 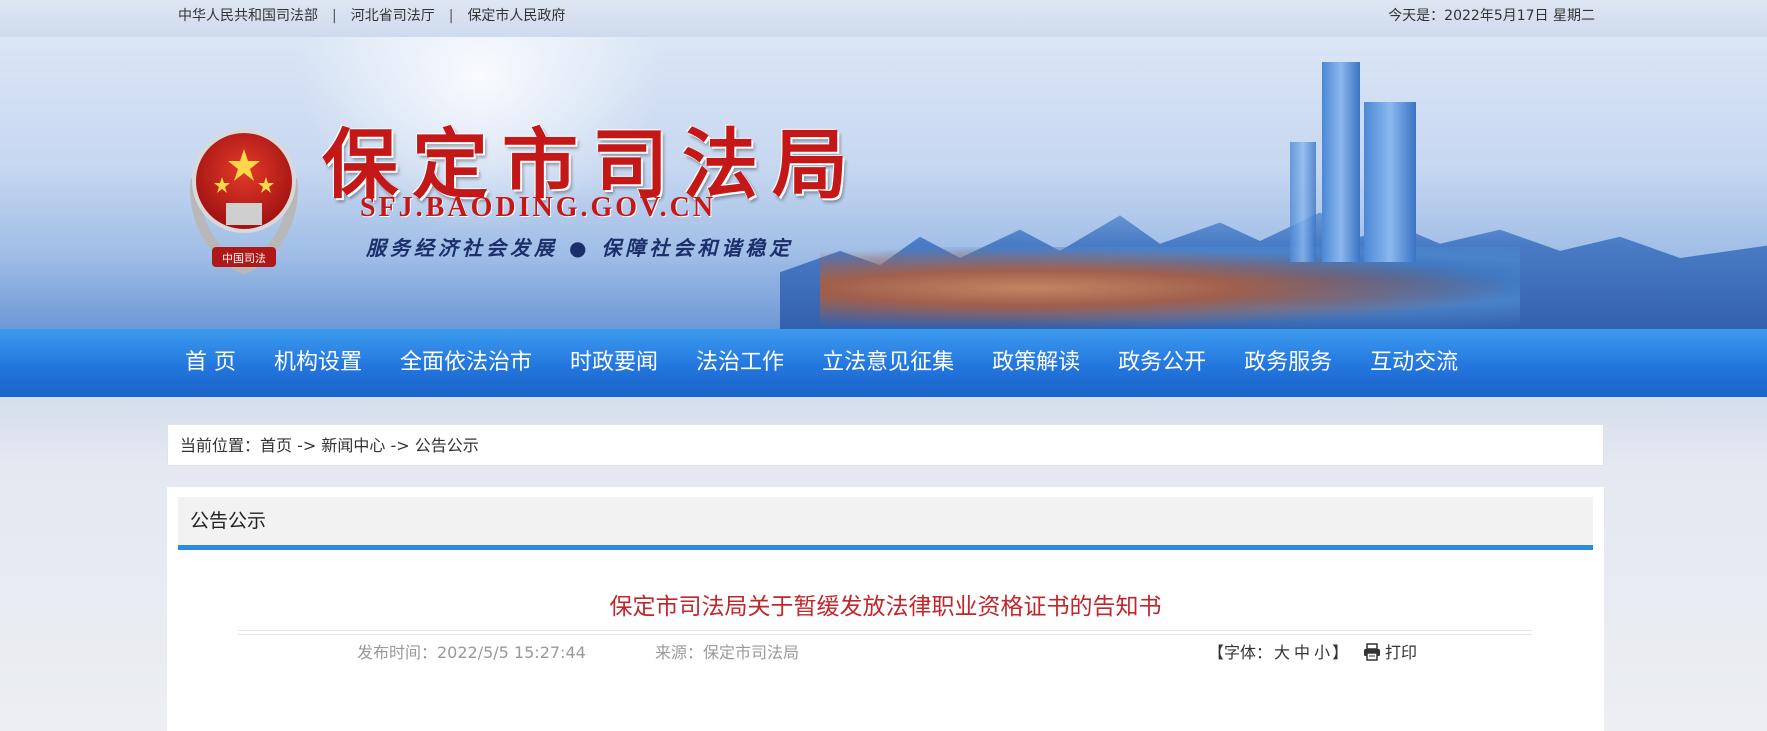 I want to click on breadcrumb-news-center: 新闻中心, so click(x=353, y=445).